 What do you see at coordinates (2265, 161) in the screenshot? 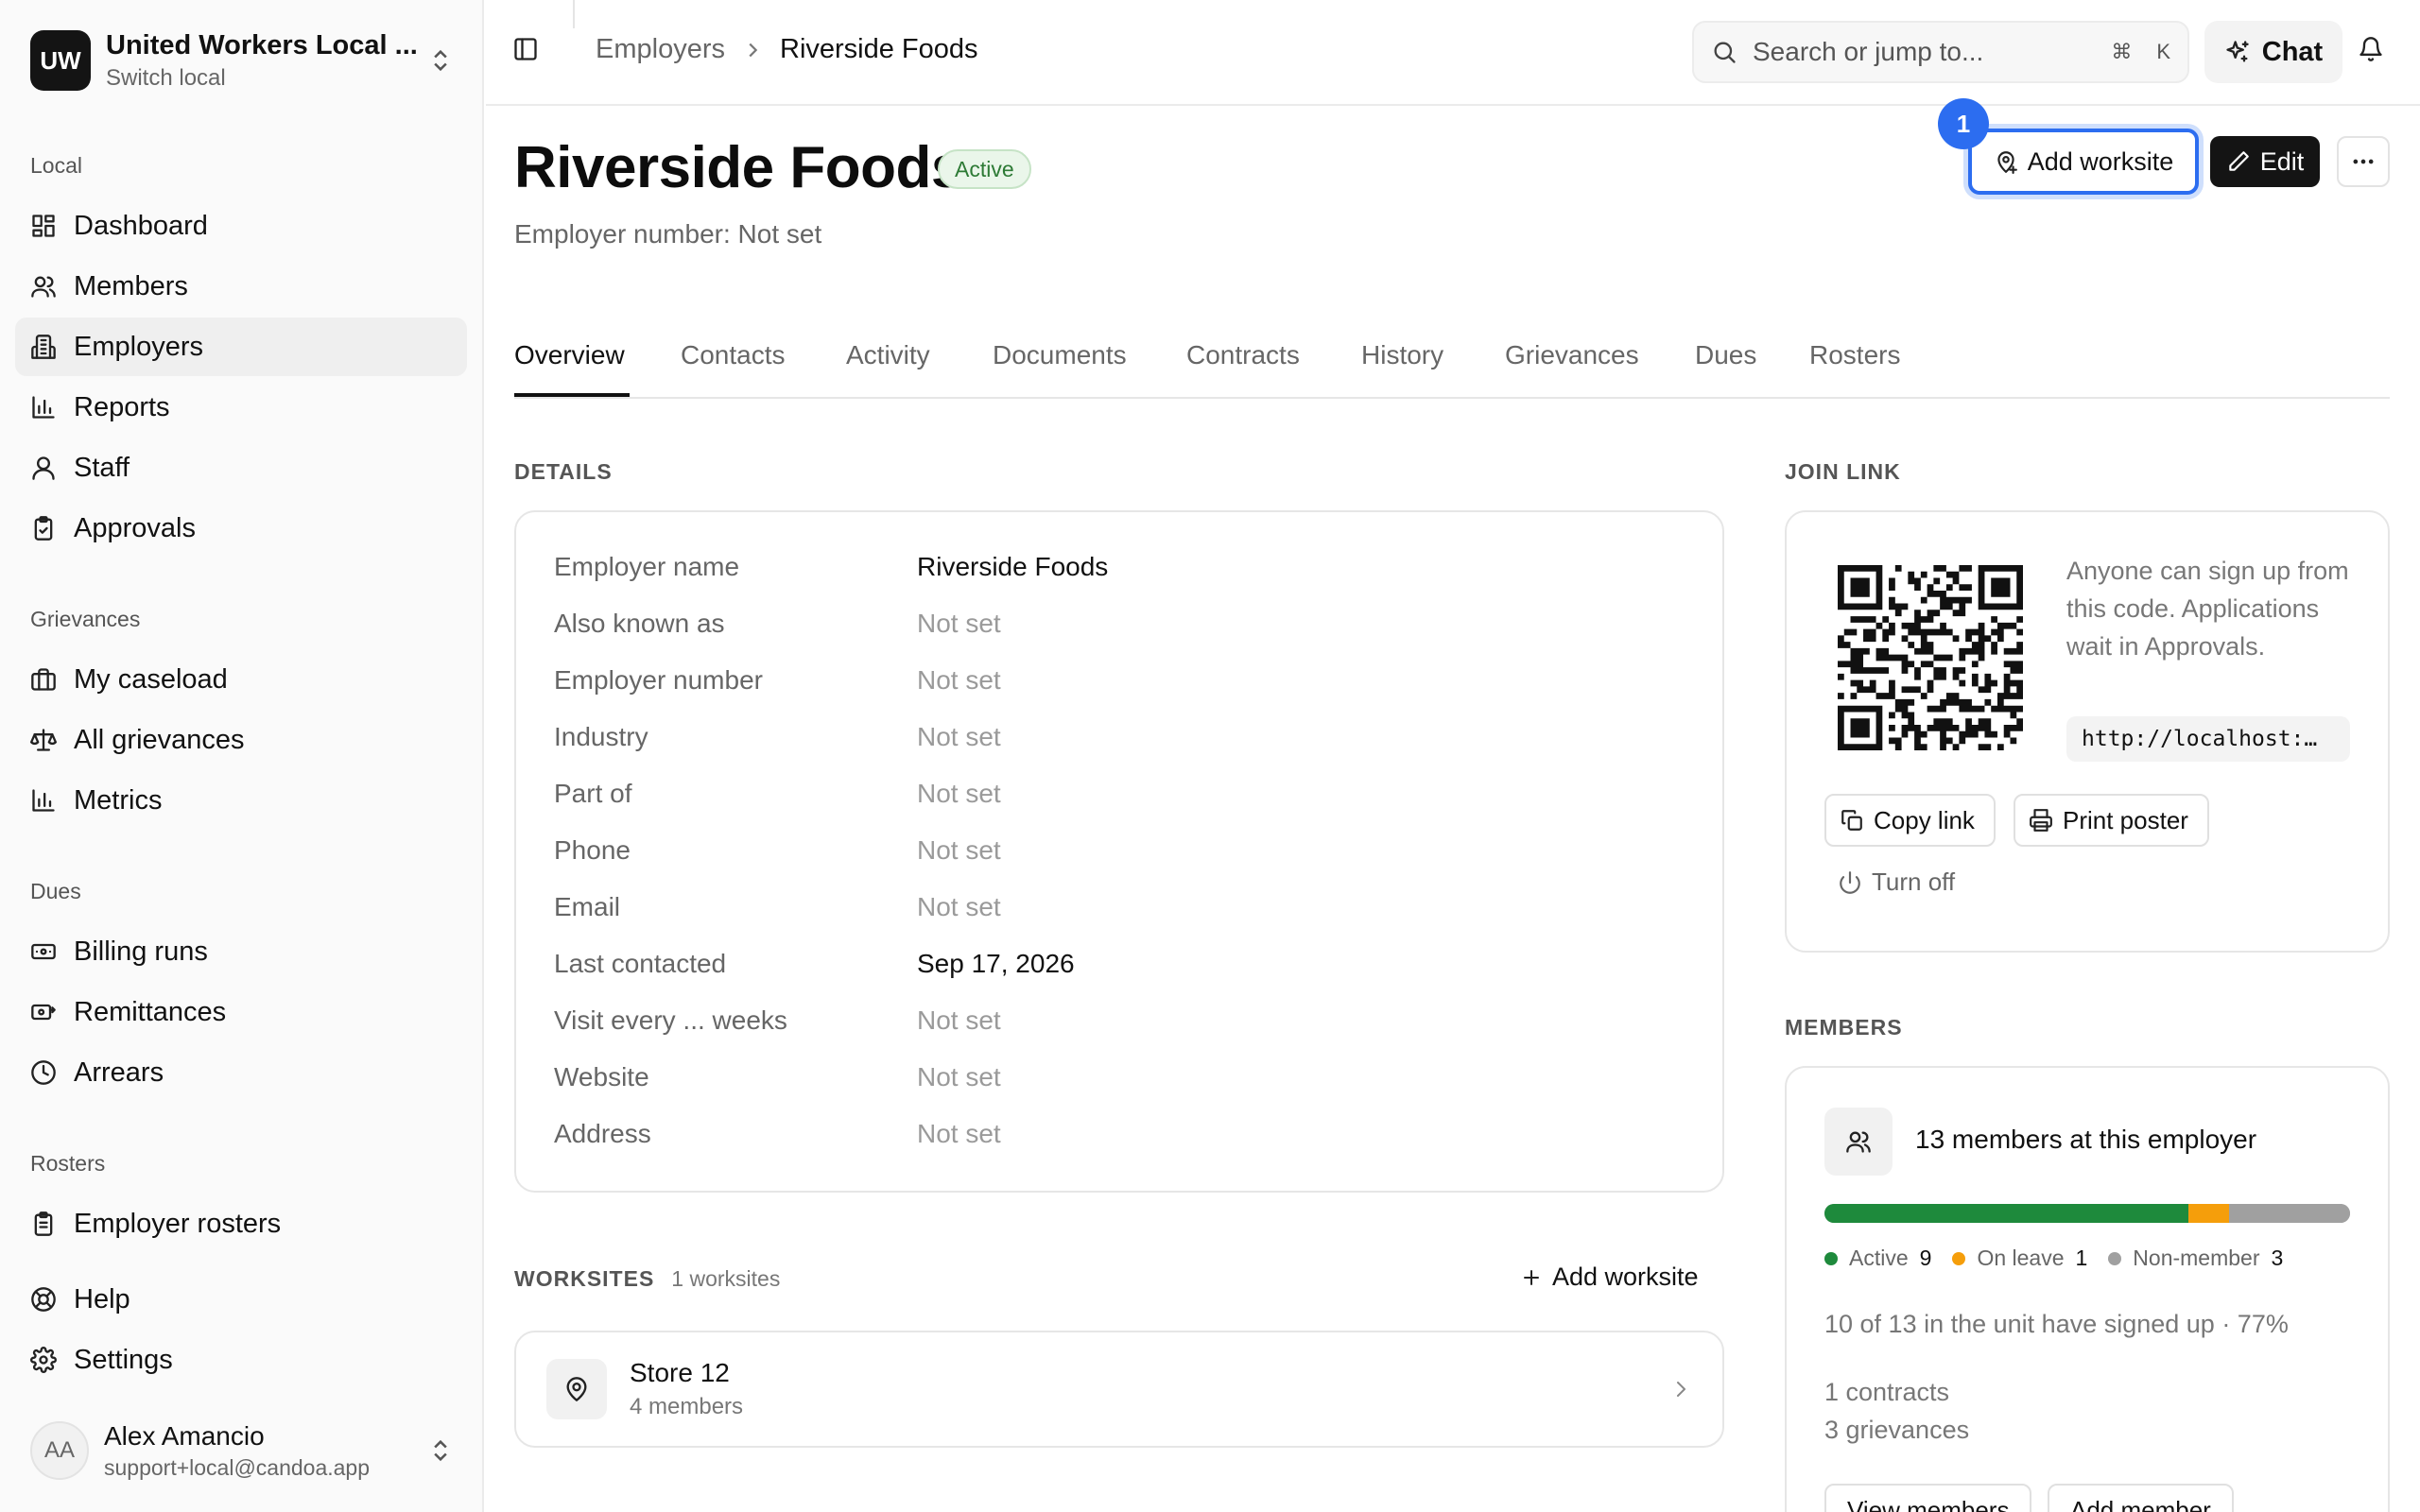
I see `edit-button: Edit` at bounding box center [2265, 161].